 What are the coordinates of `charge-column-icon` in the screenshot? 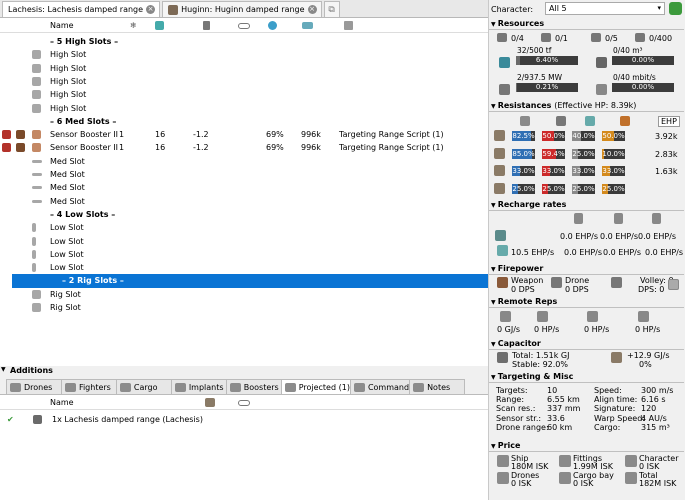 It's located at (348, 25).